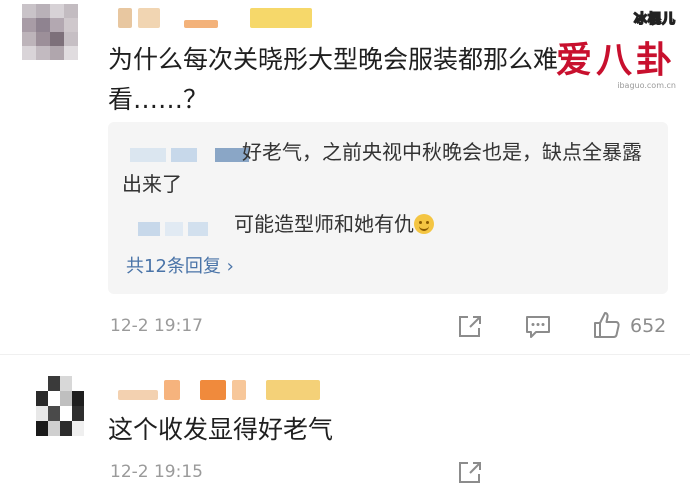 This screenshot has height=500, width=690. I want to click on like-button, so click(607, 325).